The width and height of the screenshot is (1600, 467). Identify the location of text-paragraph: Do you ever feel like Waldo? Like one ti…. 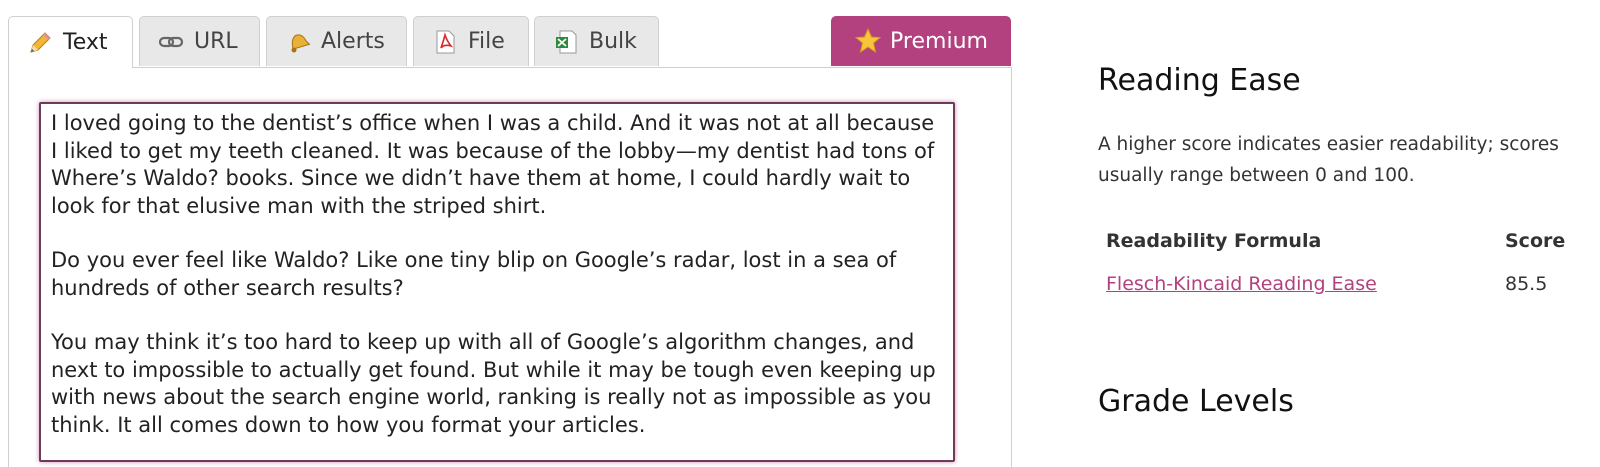
(474, 274).